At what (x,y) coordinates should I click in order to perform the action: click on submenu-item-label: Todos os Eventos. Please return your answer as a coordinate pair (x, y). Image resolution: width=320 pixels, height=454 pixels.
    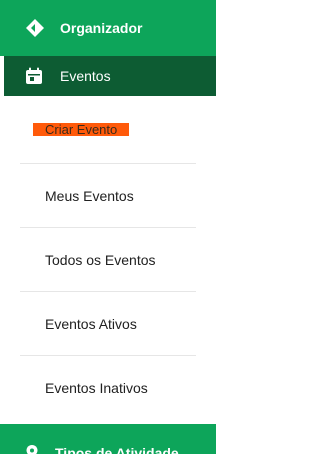
    Looking at the image, I should click on (100, 260).